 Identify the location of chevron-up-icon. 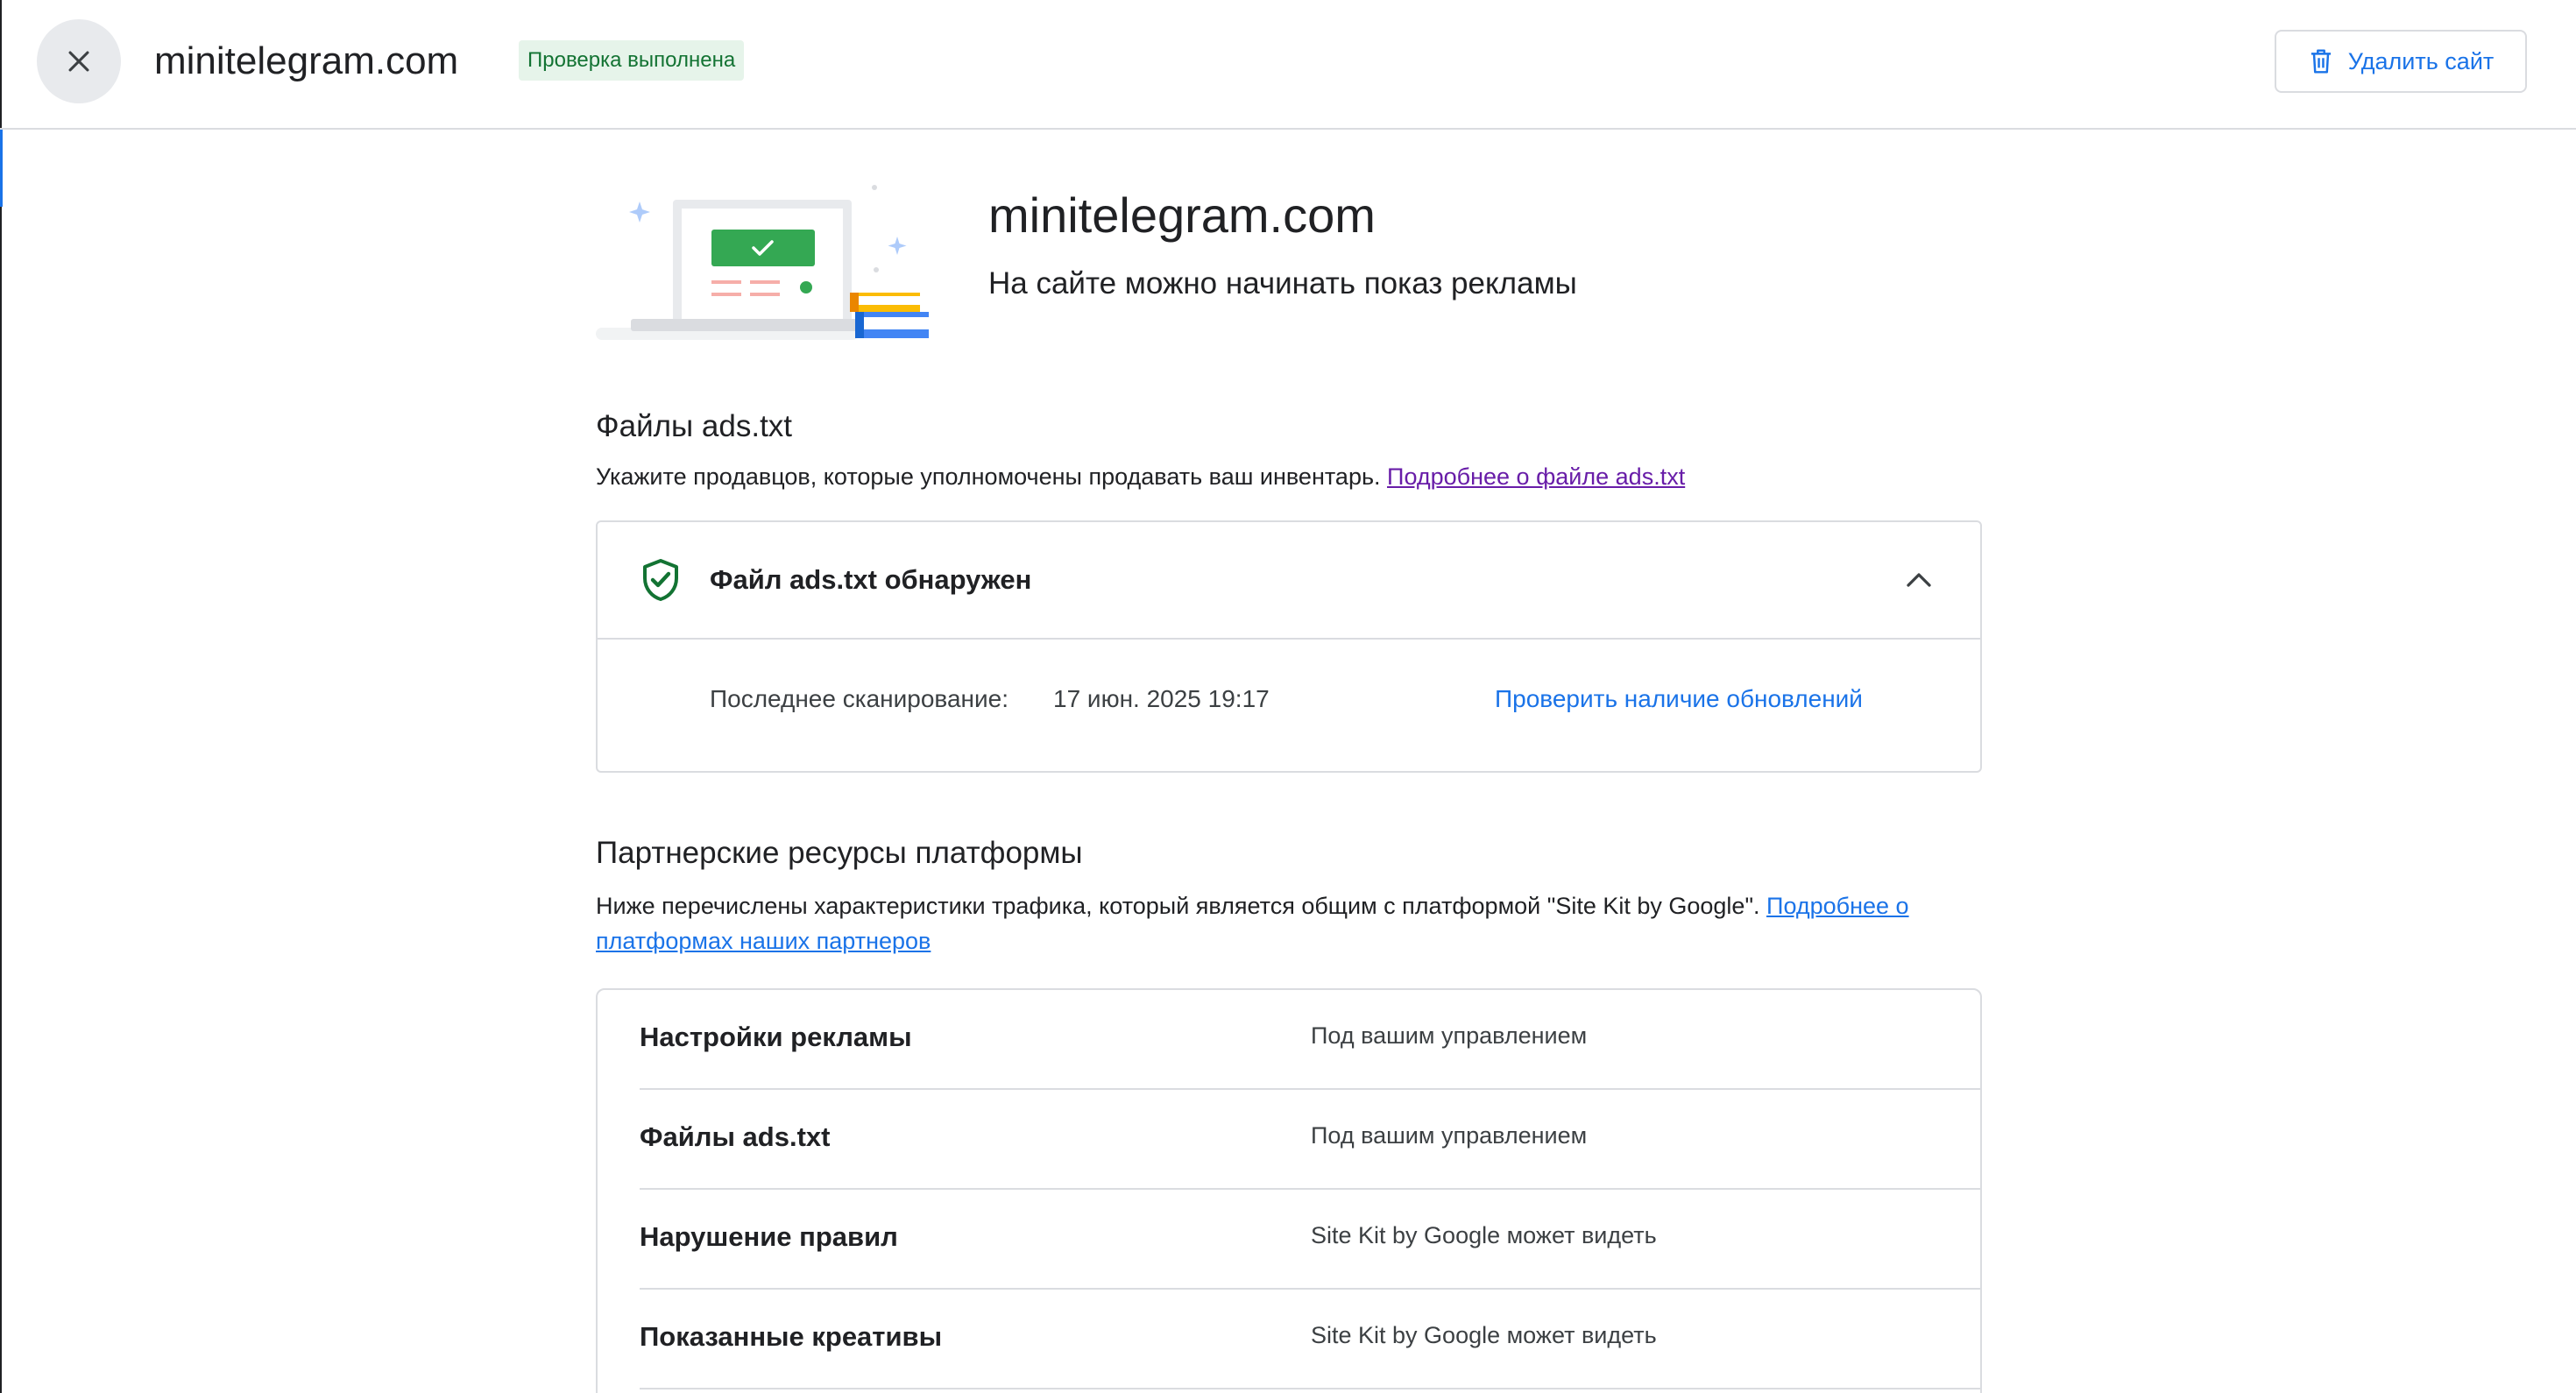
(1918, 580).